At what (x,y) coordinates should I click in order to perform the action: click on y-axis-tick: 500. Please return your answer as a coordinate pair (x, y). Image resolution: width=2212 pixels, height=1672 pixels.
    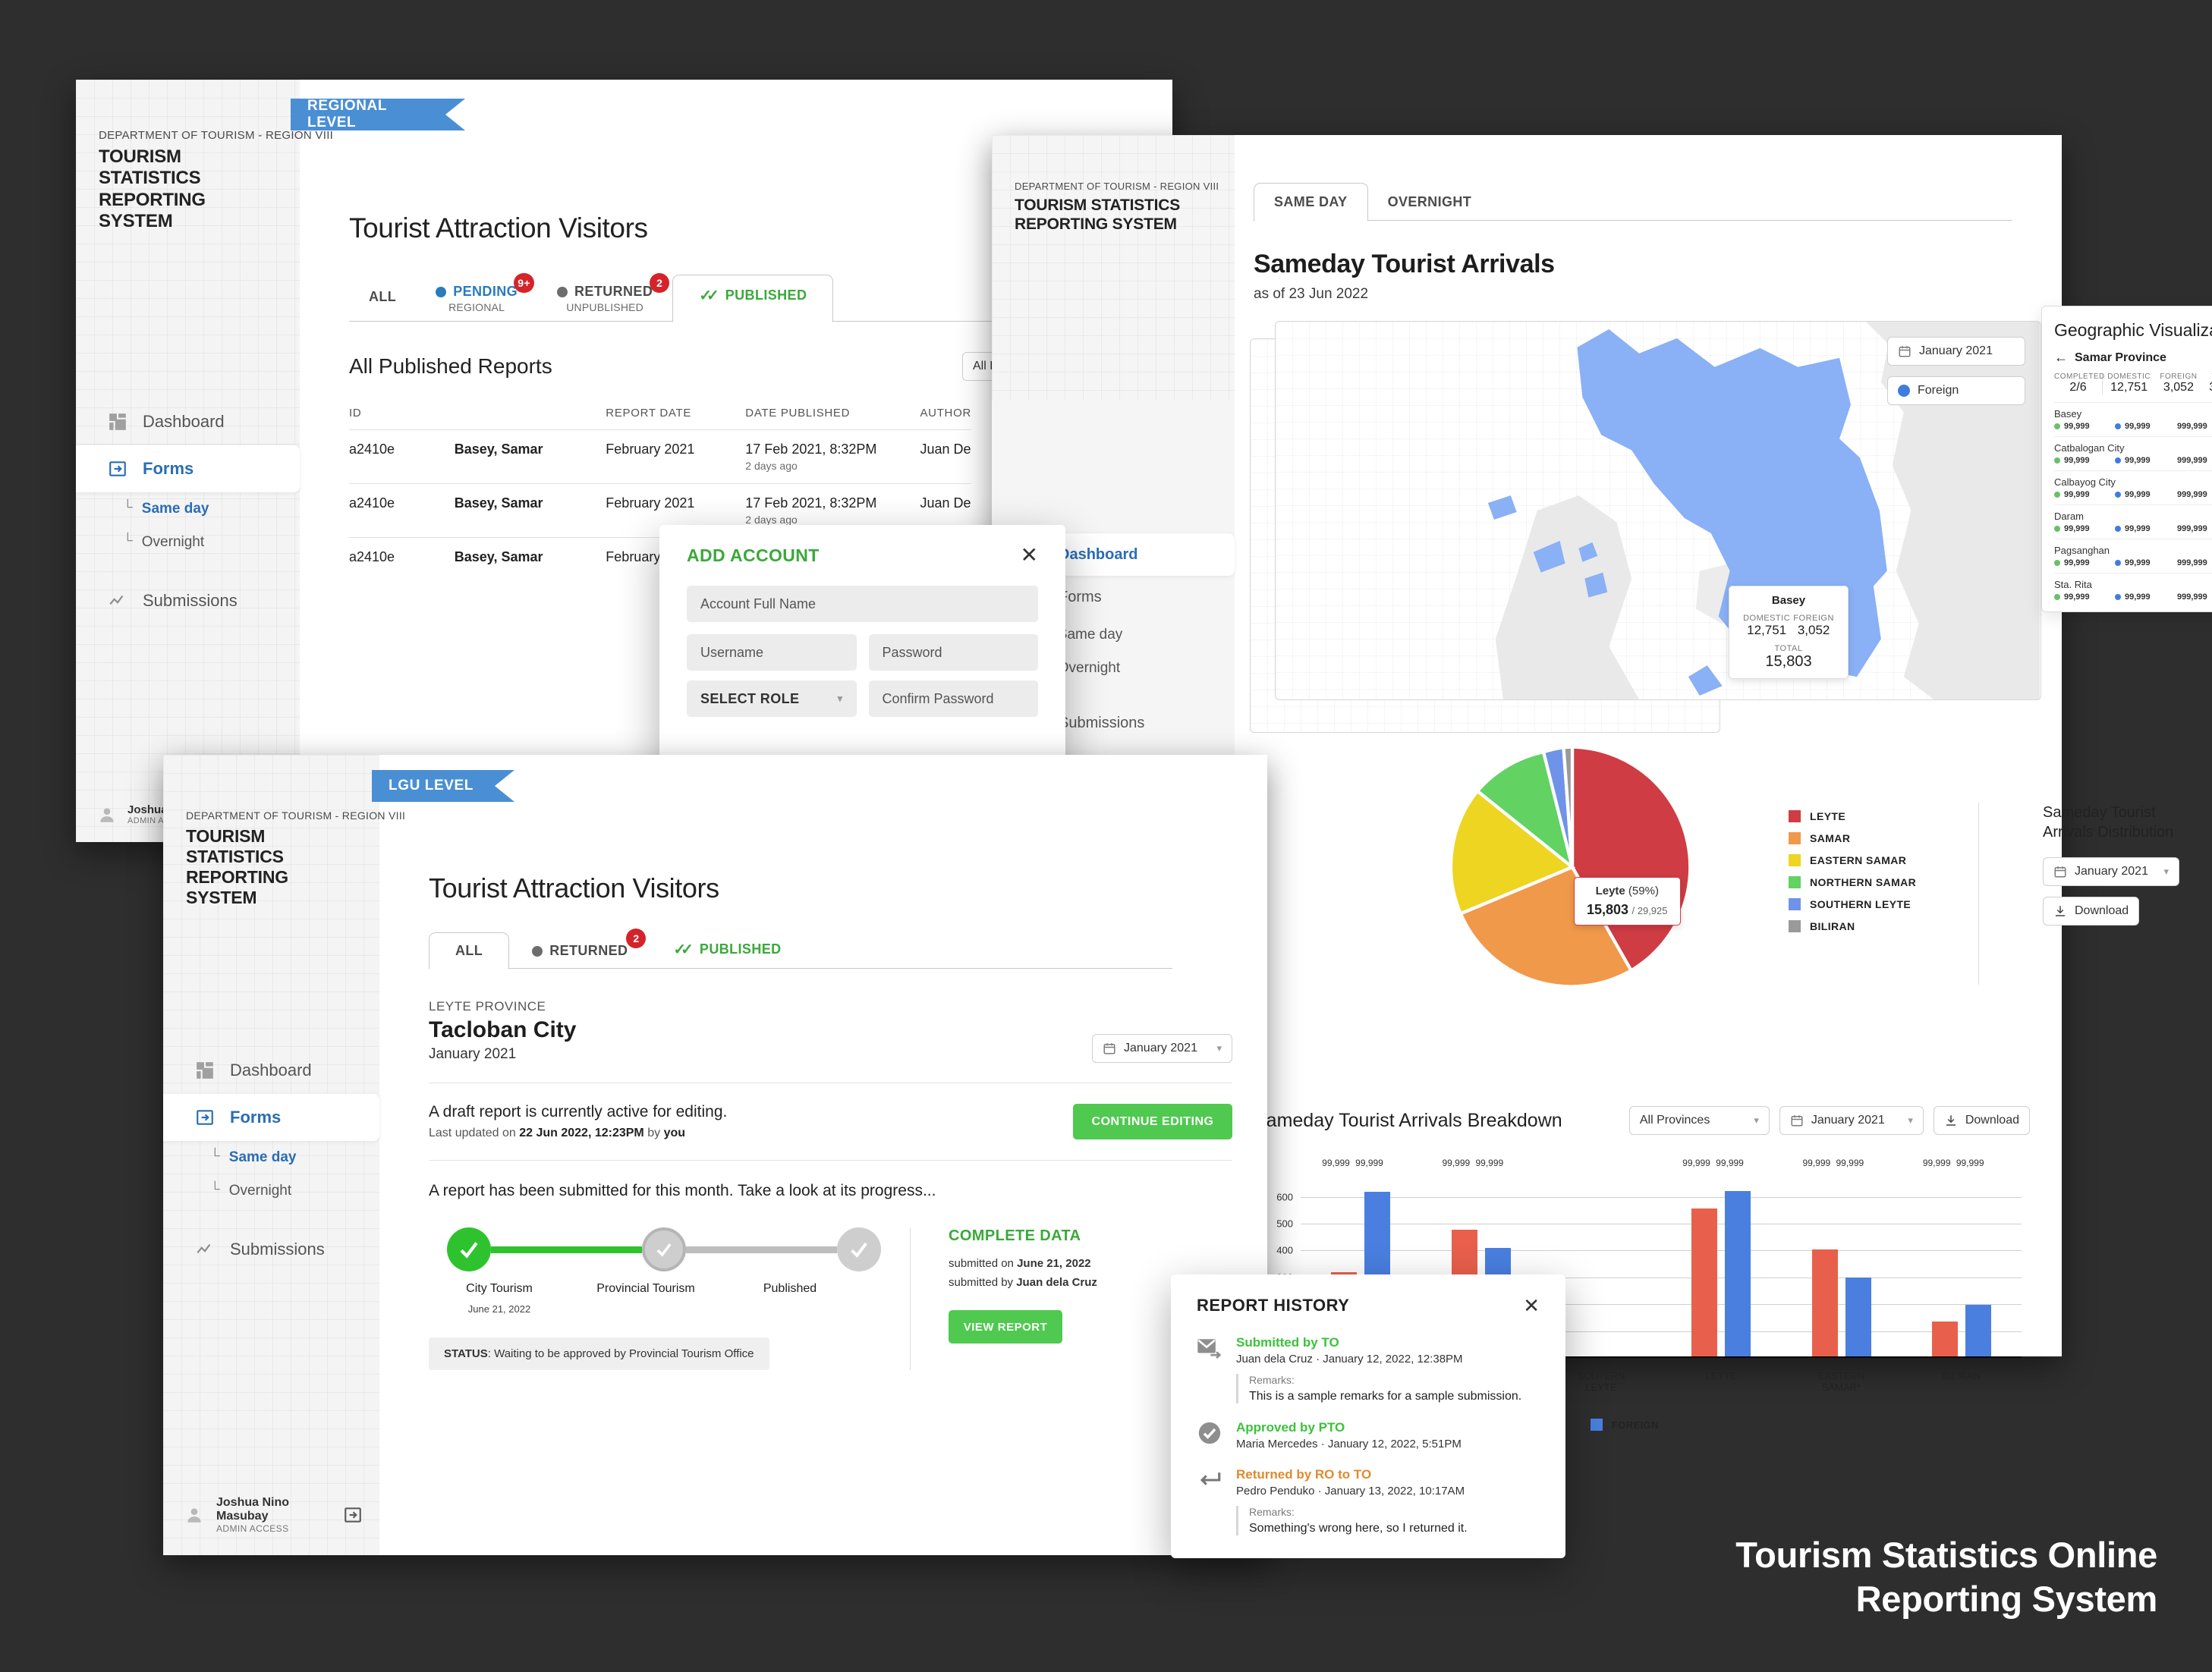
    Looking at the image, I should click on (1284, 1224).